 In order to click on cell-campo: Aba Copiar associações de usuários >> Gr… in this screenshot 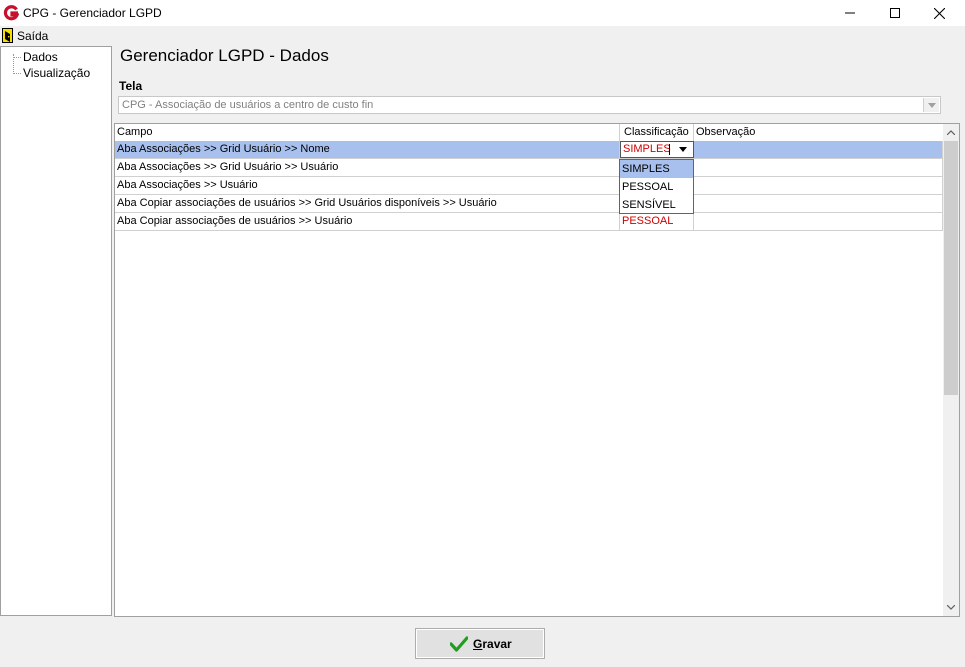, I will do `click(367, 203)`.